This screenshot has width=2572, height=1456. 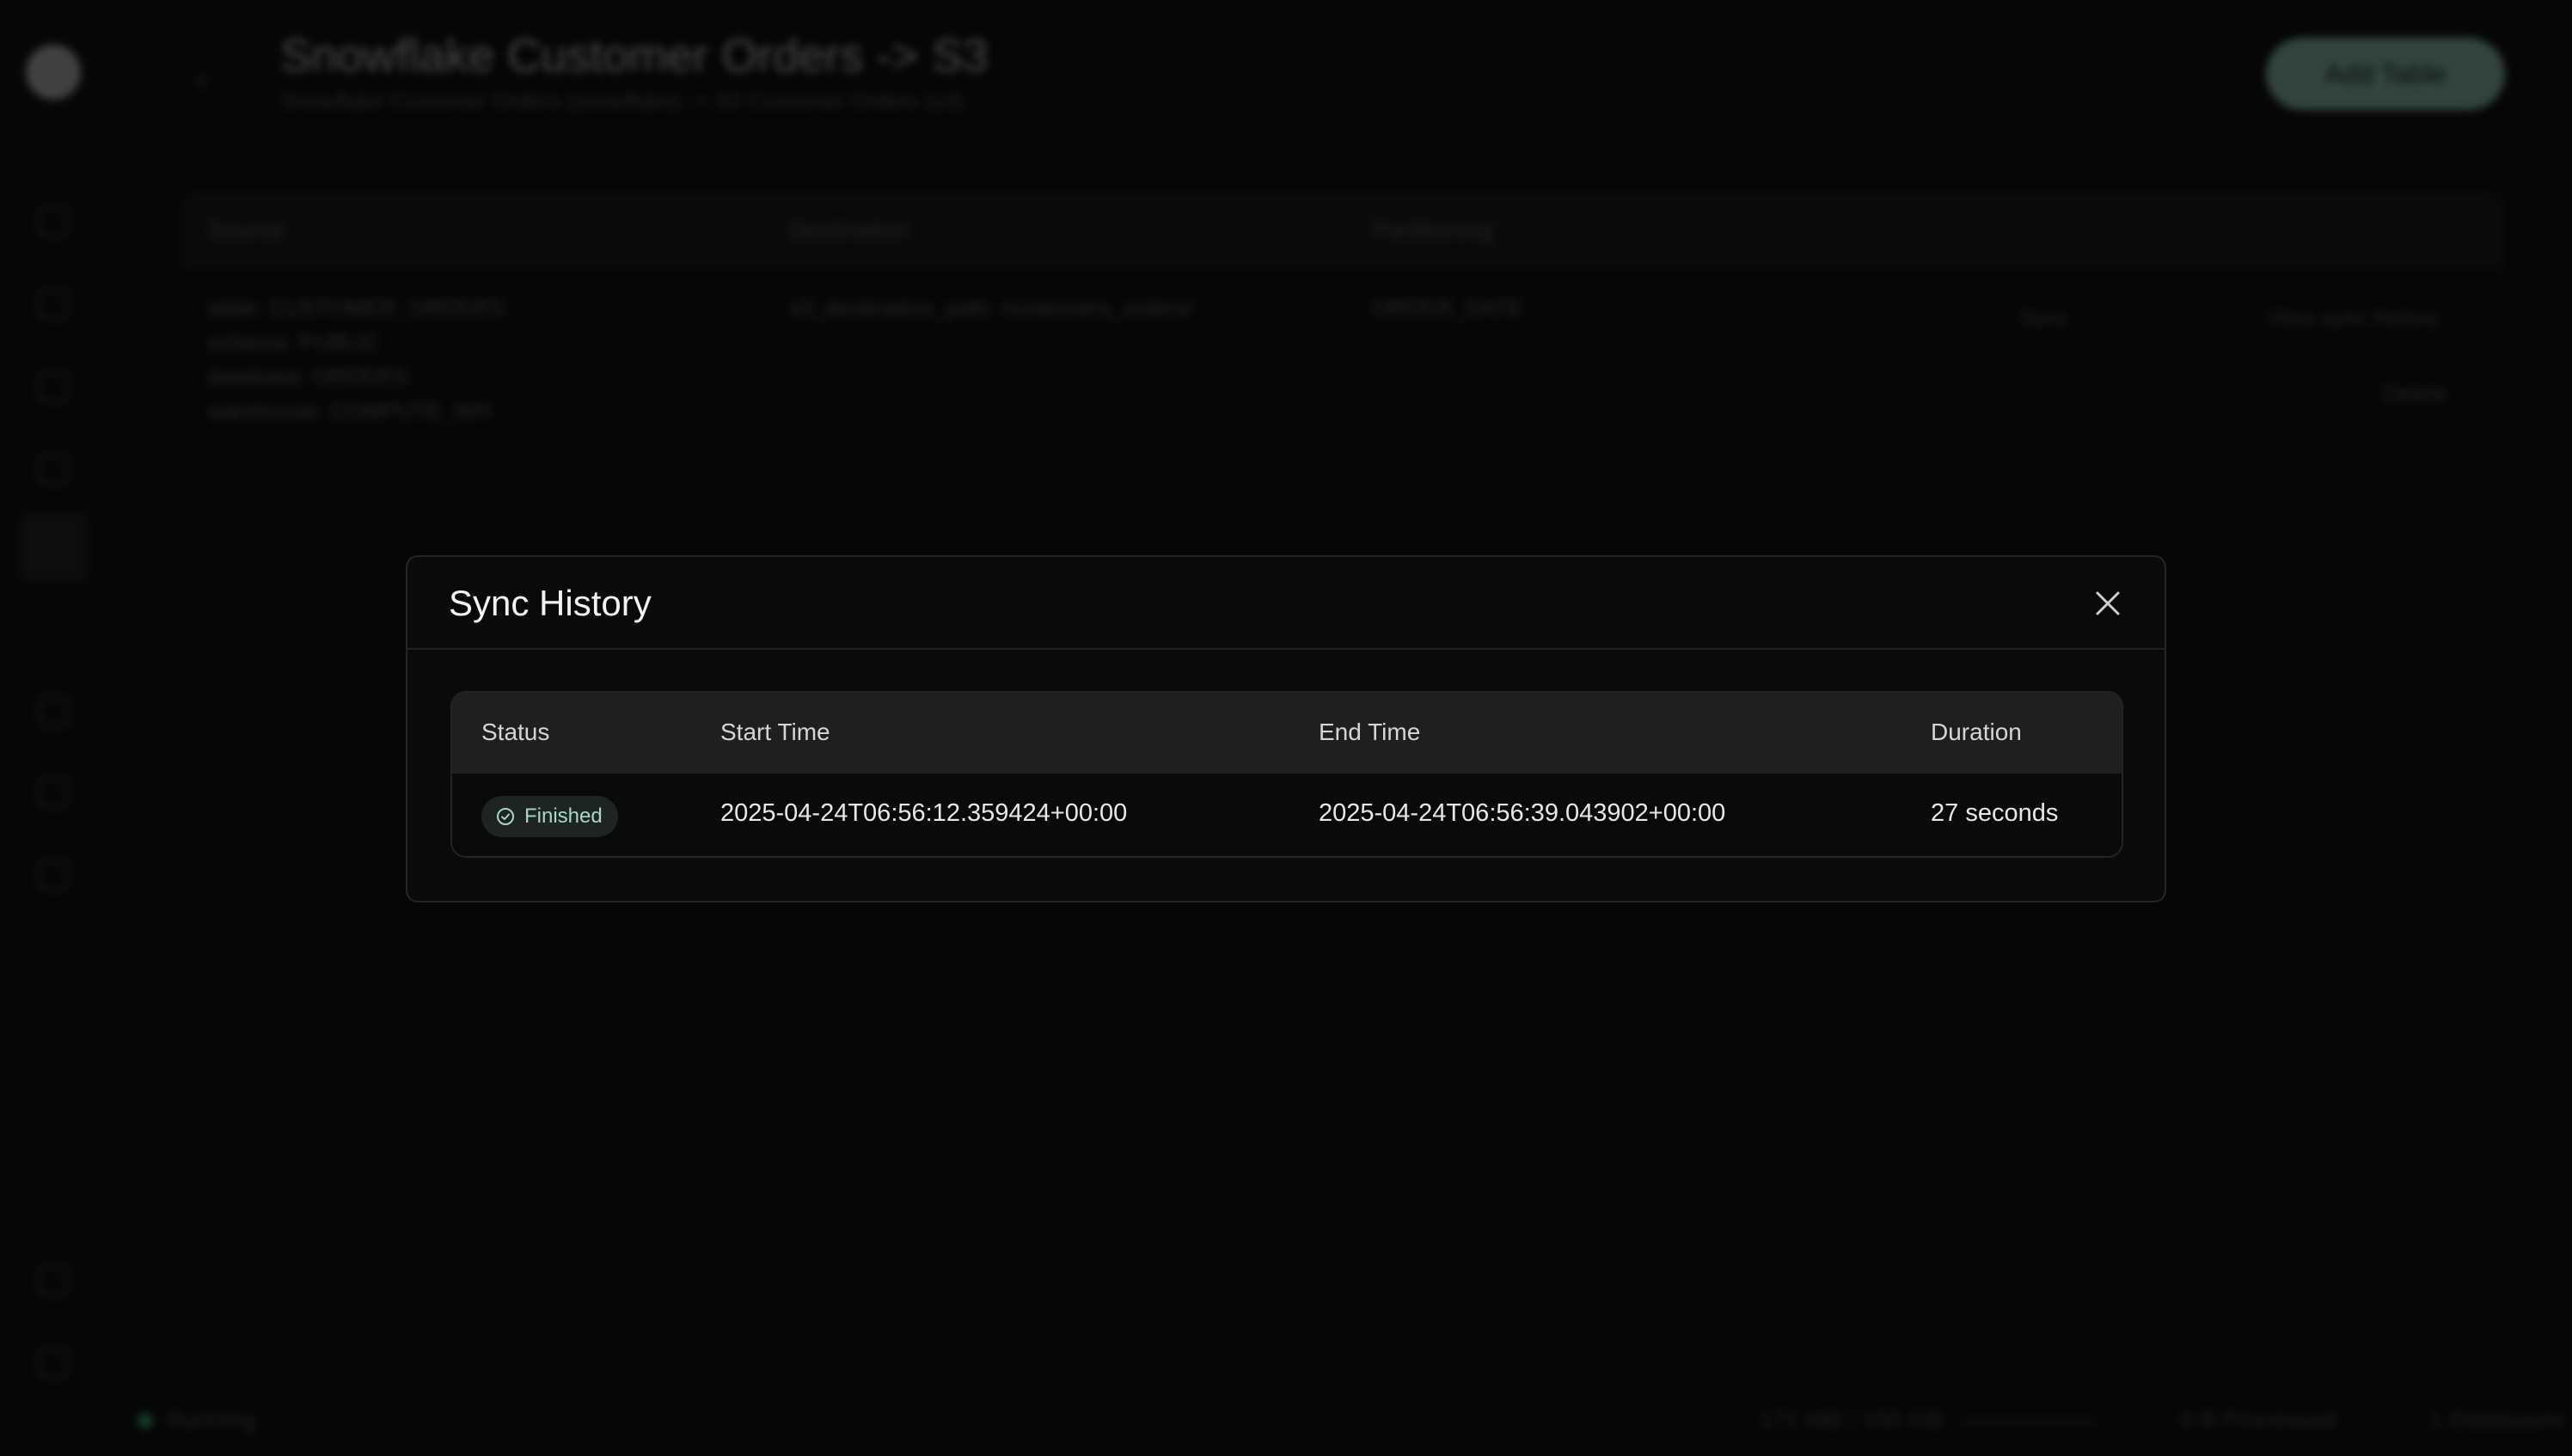 I want to click on dialog-title: Sync History, so click(x=550, y=603).